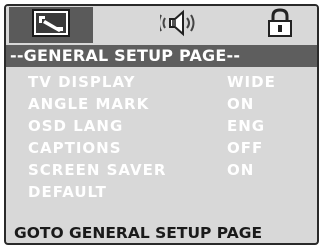  What do you see at coordinates (161, 148) in the screenshot?
I see `menu-item-captions: CAPTIONS OFF` at bounding box center [161, 148].